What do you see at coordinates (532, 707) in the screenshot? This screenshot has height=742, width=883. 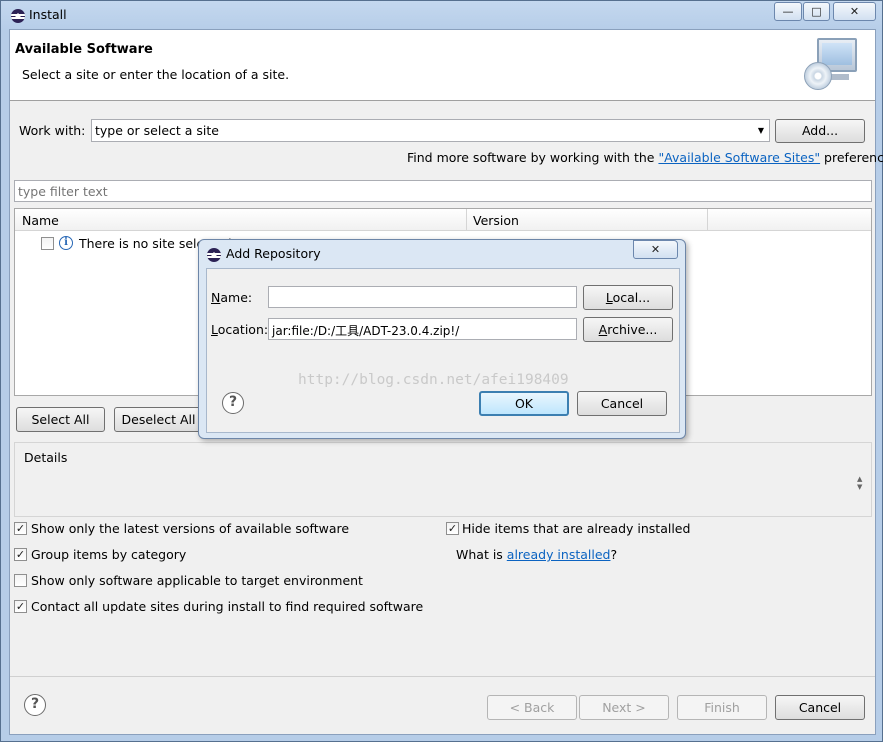 I see `back-button: < Back` at bounding box center [532, 707].